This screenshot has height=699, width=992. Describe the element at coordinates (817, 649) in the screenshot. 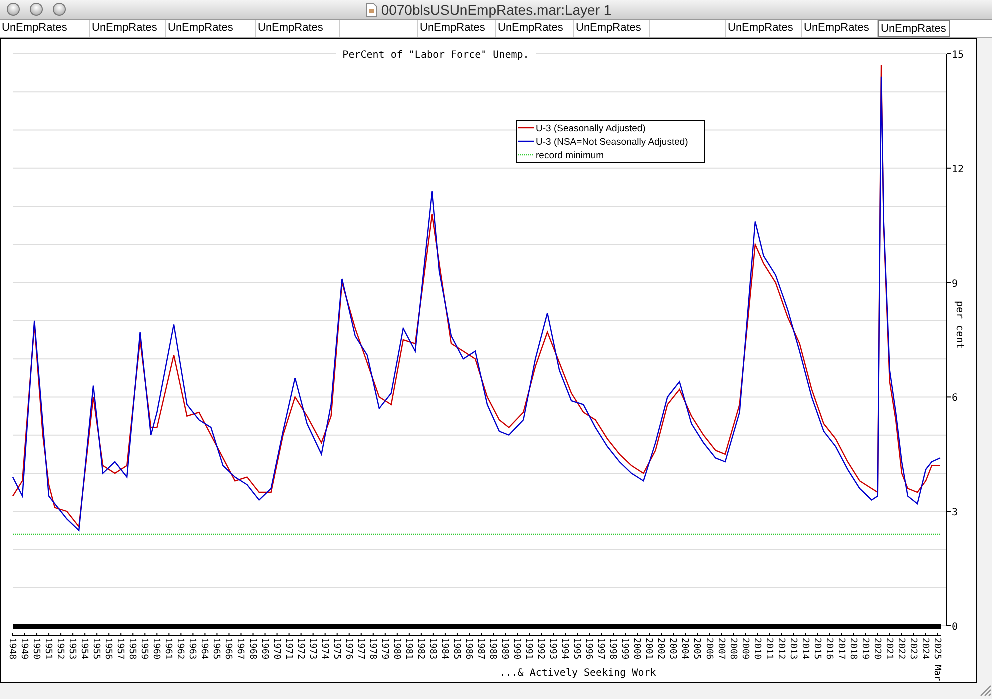

I see `axis-tick-label: 2015` at that location.